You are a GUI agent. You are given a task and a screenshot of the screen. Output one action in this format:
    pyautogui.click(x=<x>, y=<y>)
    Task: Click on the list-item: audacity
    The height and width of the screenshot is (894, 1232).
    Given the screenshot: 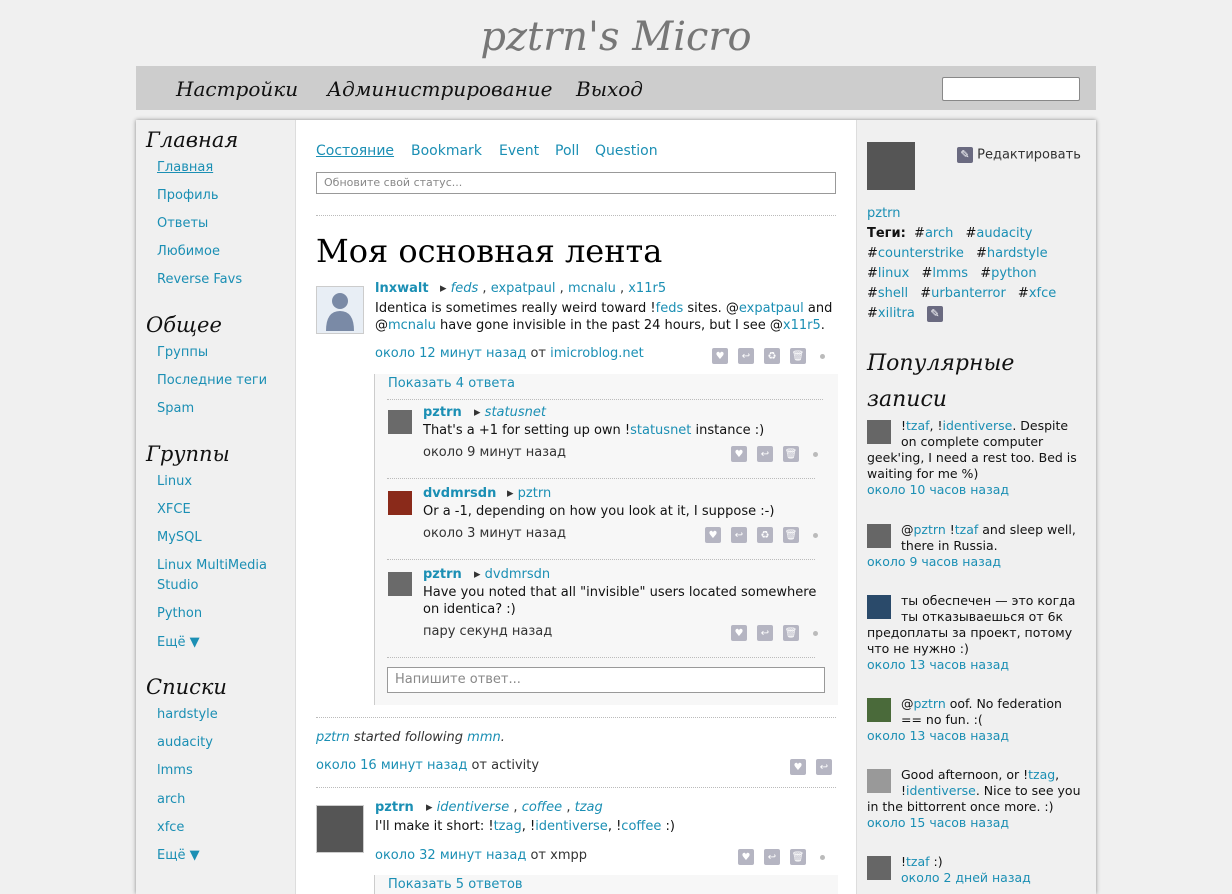 What is the action you would take?
    pyautogui.click(x=185, y=743)
    